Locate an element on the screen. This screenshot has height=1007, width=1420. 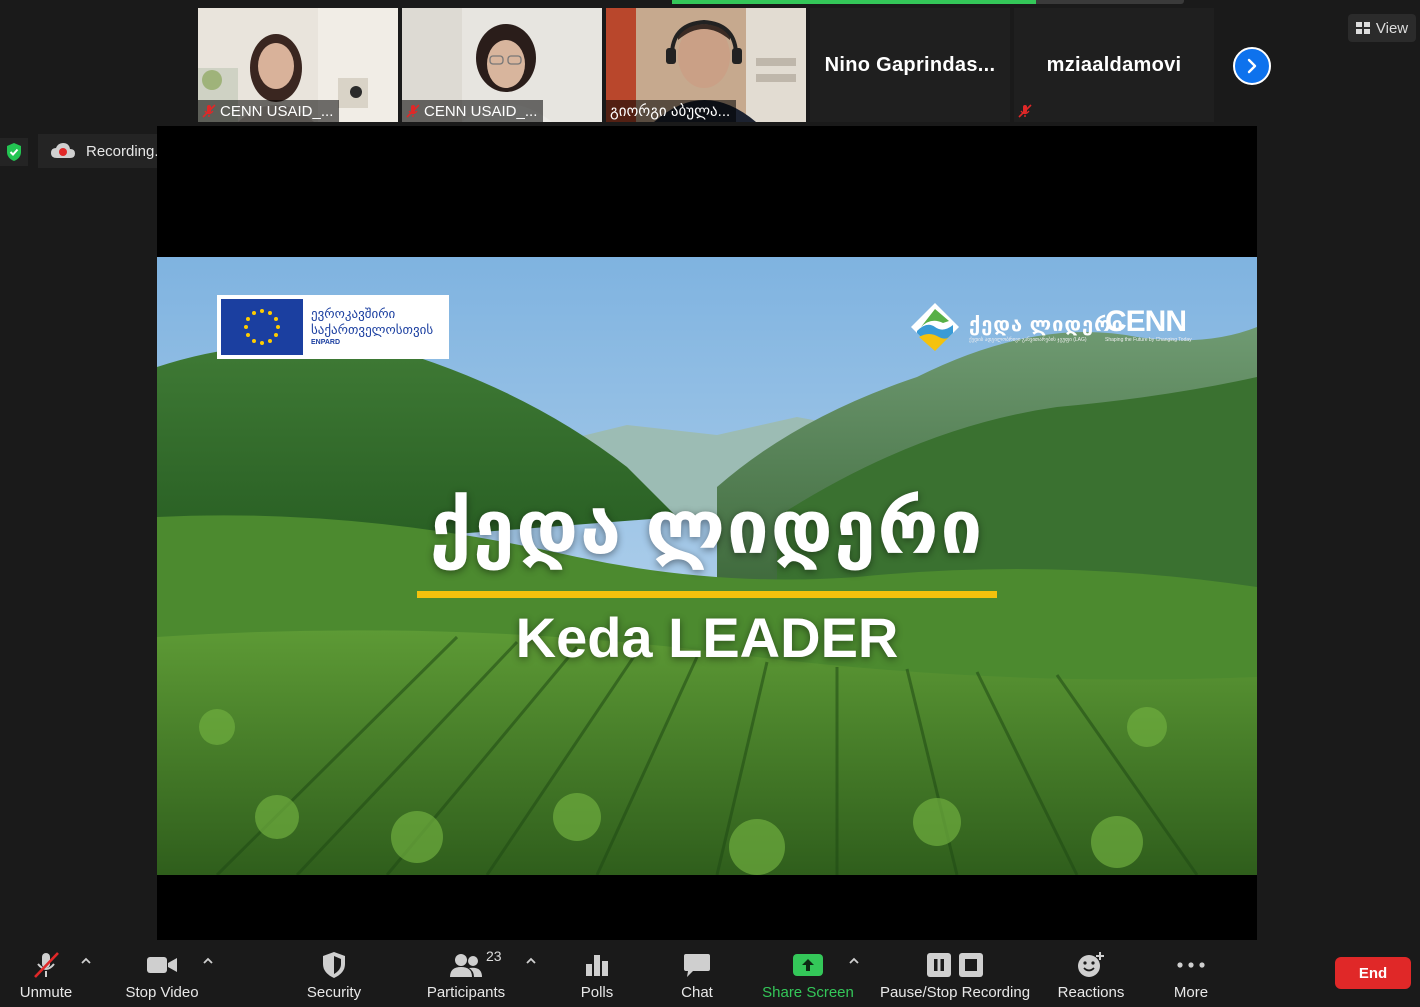
encryption-shield is located at coordinates (14, 152).